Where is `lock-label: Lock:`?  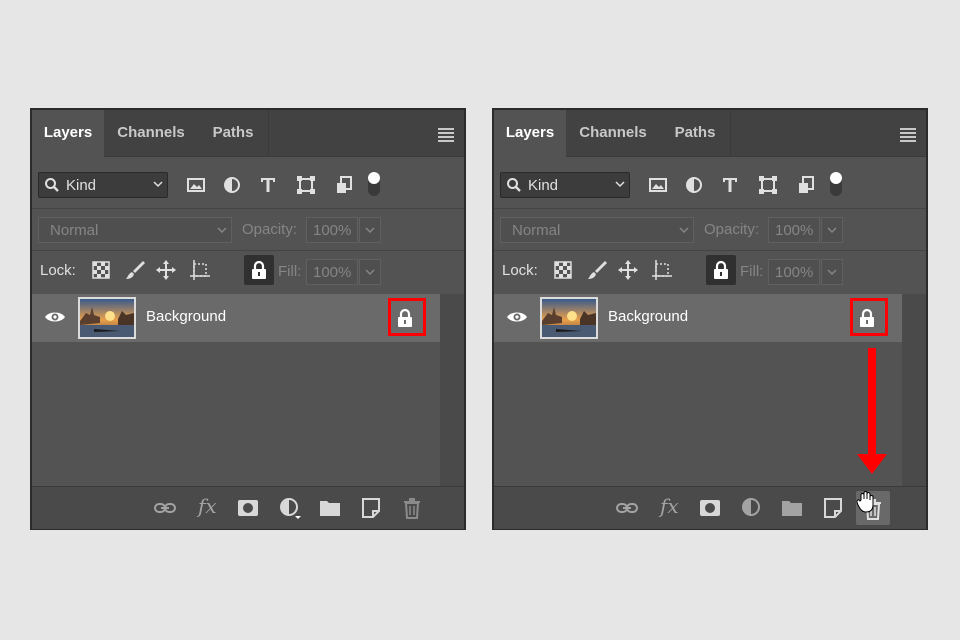
lock-label: Lock: is located at coordinates (58, 270).